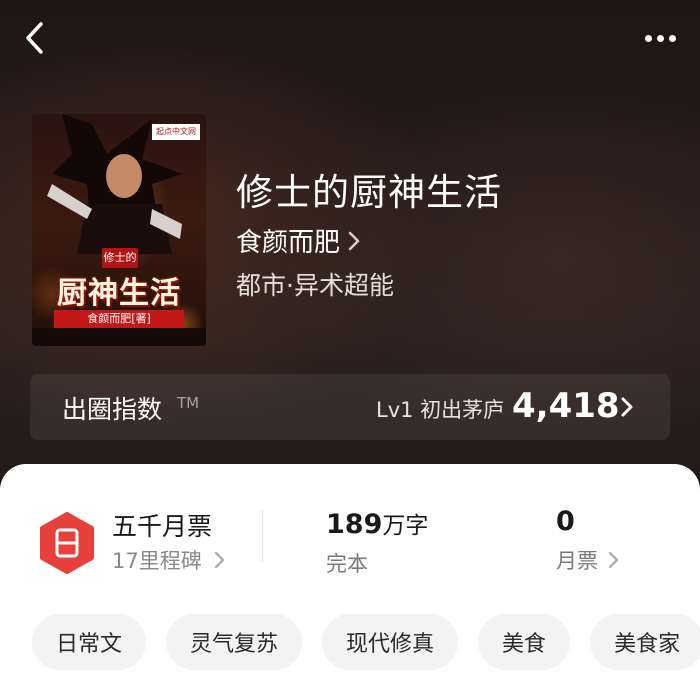 The width and height of the screenshot is (700, 688). What do you see at coordinates (119, 293) in the screenshot?
I see `cover-title: 厨神生活` at bounding box center [119, 293].